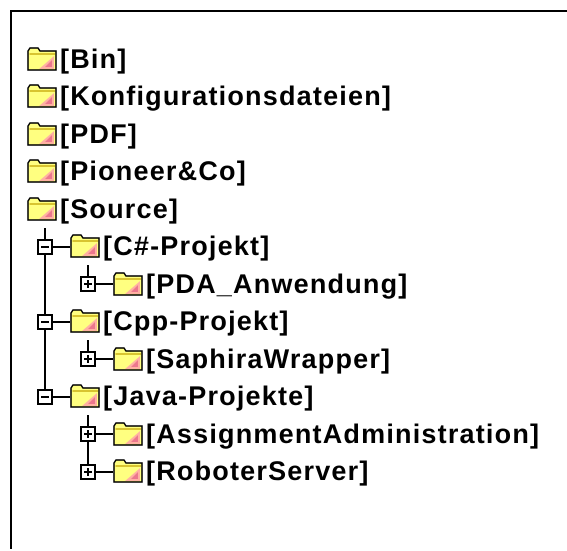 This screenshot has height=551, width=567. Describe the element at coordinates (343, 433) in the screenshot. I see `folder-label: [AssignmentAdministration]` at that location.